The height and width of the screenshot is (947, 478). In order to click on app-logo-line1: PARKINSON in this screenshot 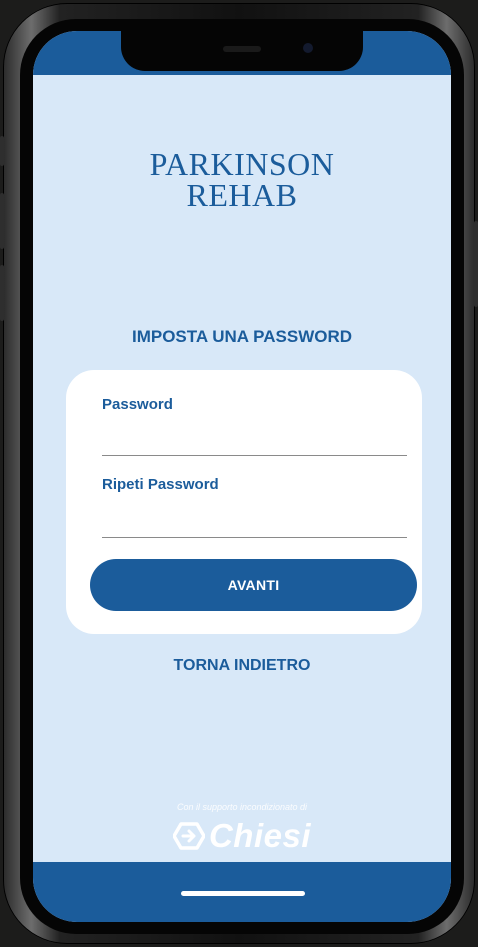, I will do `click(242, 164)`.